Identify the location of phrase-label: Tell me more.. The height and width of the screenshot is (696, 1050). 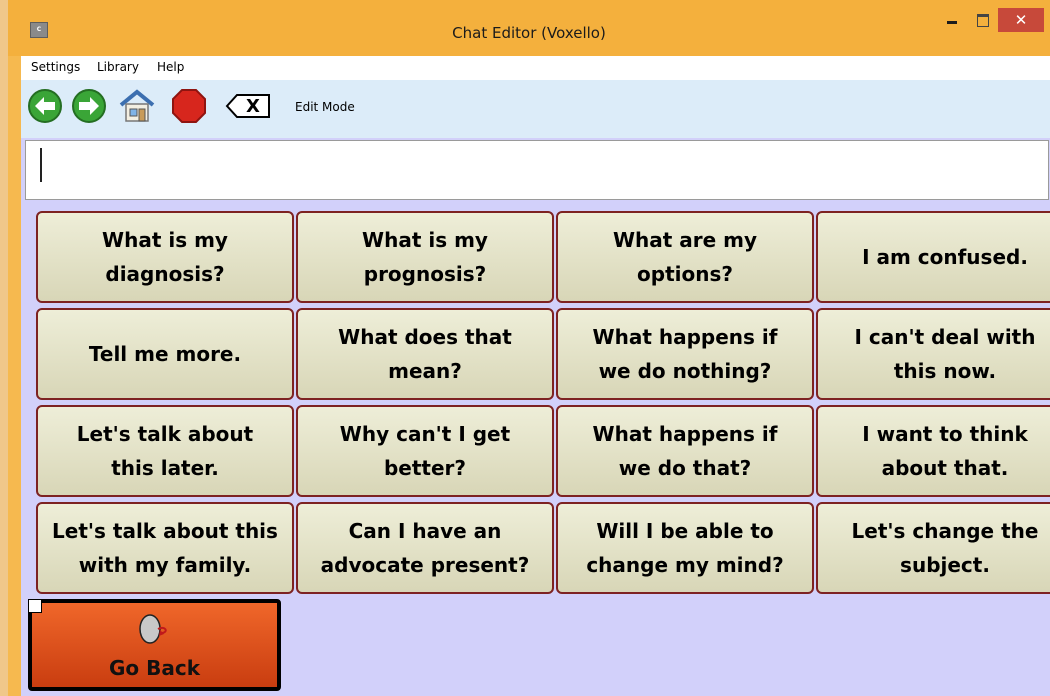
(165, 354).